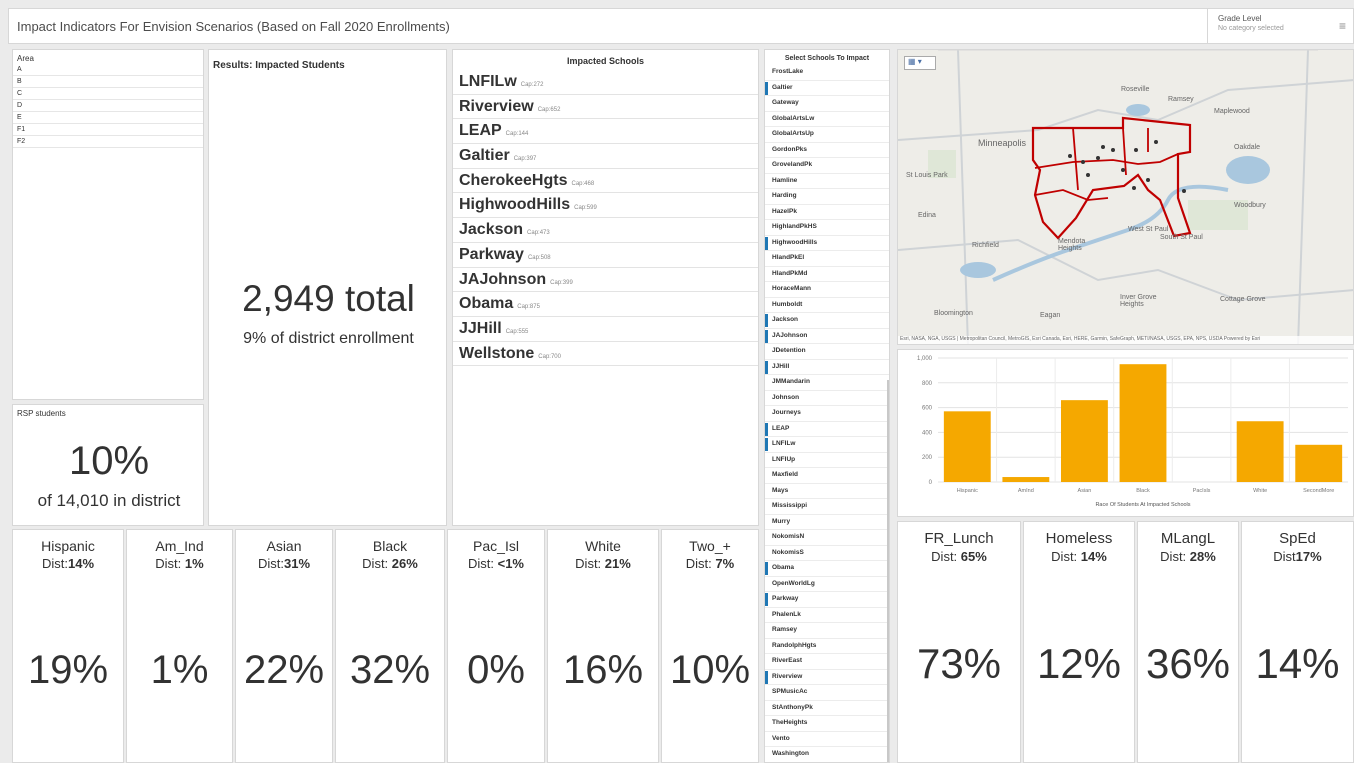  Describe the element at coordinates (827, 259) in the screenshot. I see `select-school-item: HlandPkEl` at that location.